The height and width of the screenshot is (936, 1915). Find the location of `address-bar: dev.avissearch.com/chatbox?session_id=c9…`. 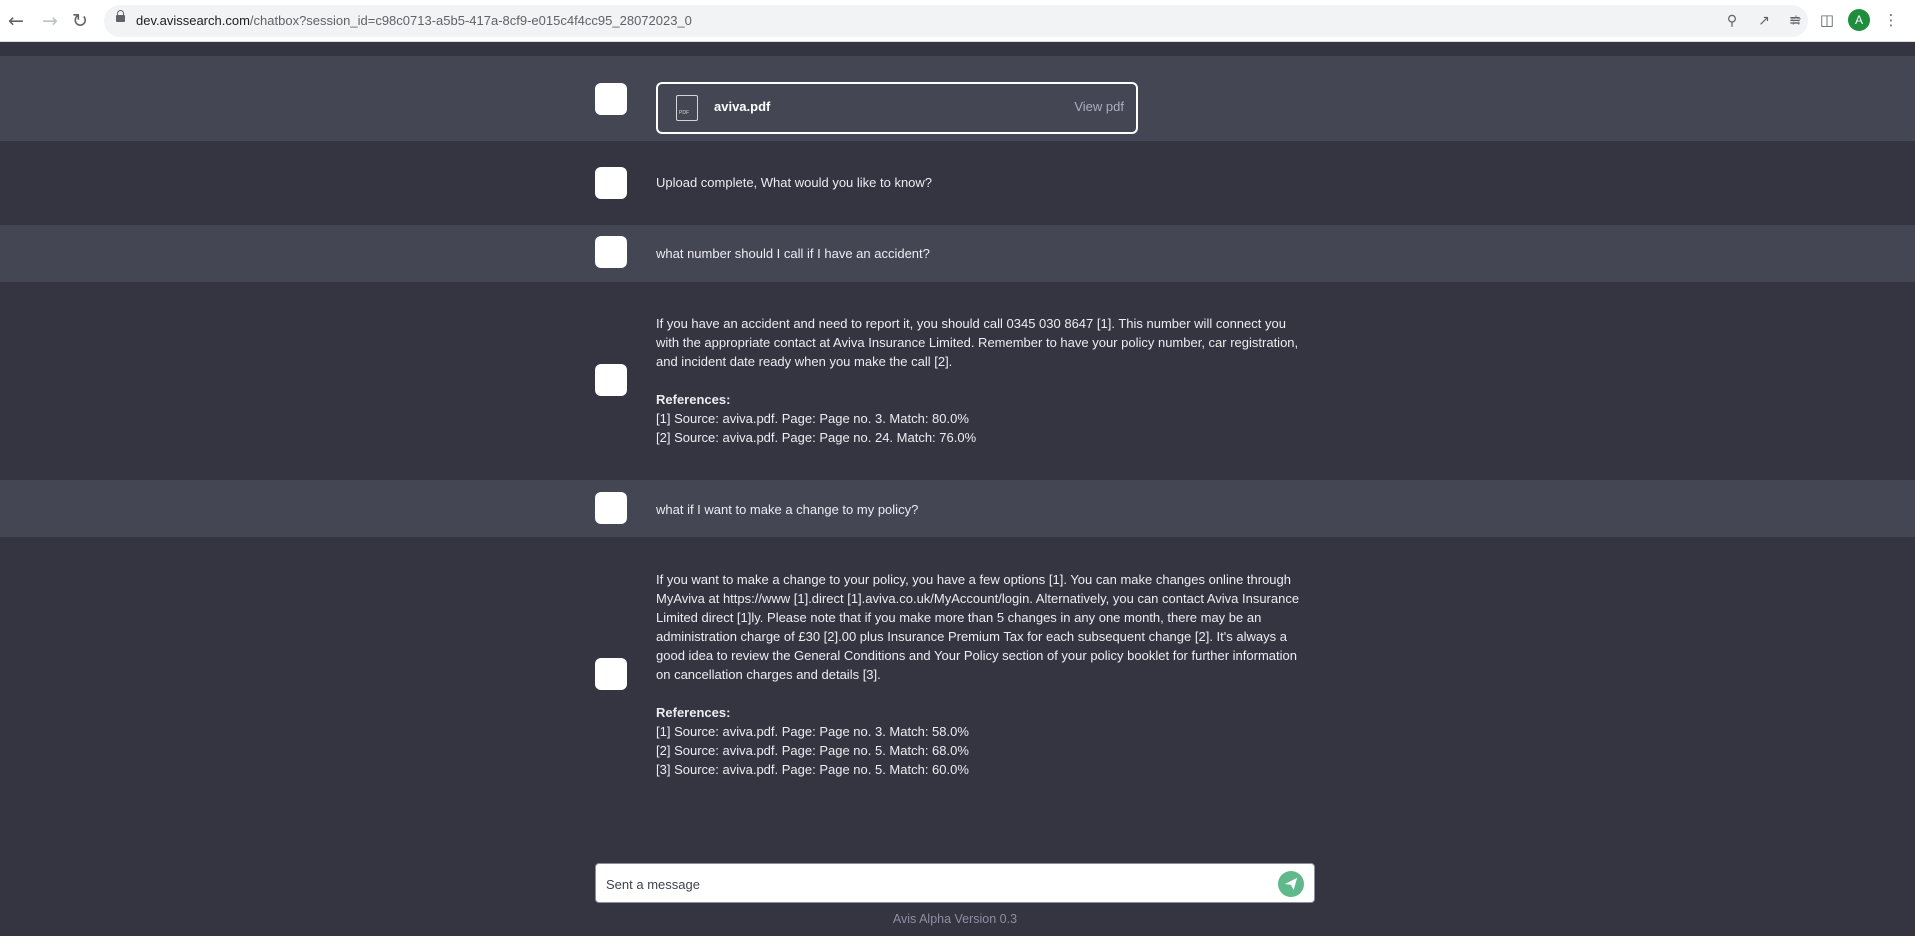

address-bar: dev.avissearch.com/chatbox?session_id=c9… is located at coordinates (956, 21).